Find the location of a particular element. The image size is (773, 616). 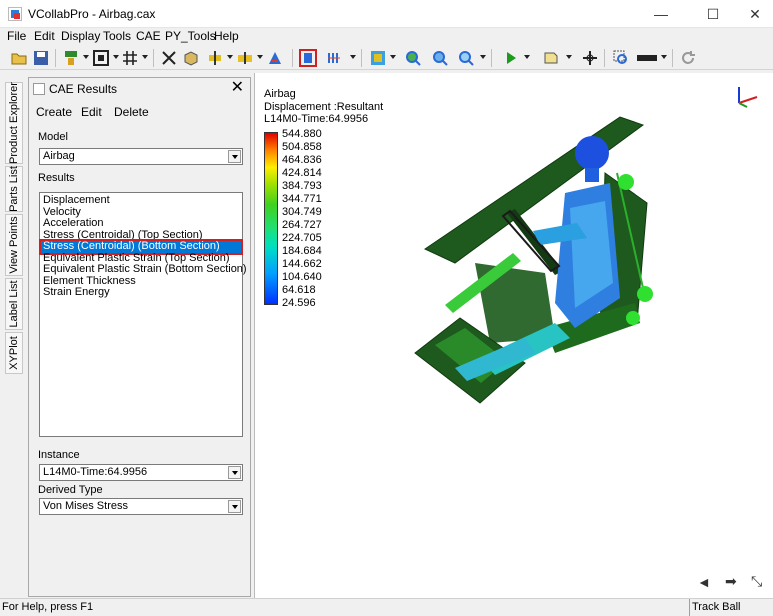

model-label: Model is located at coordinates (53, 137).